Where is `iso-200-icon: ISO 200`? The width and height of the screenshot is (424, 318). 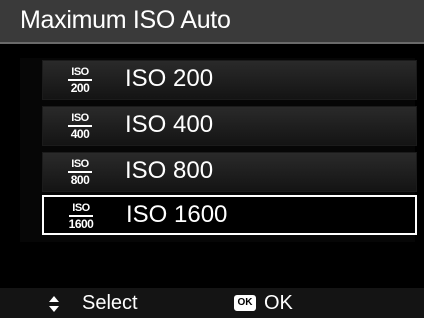
iso-200-icon: ISO 200 is located at coordinates (80, 80).